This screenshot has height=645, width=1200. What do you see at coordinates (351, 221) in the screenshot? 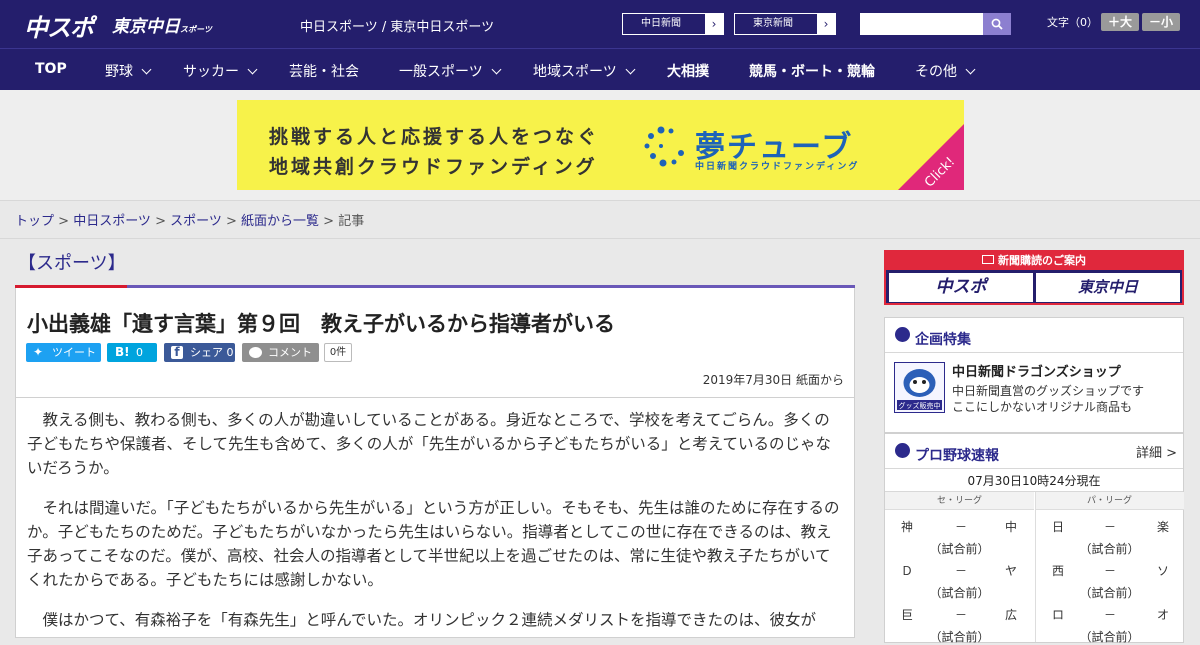
I see `breadcrumb-current: 記事` at bounding box center [351, 221].